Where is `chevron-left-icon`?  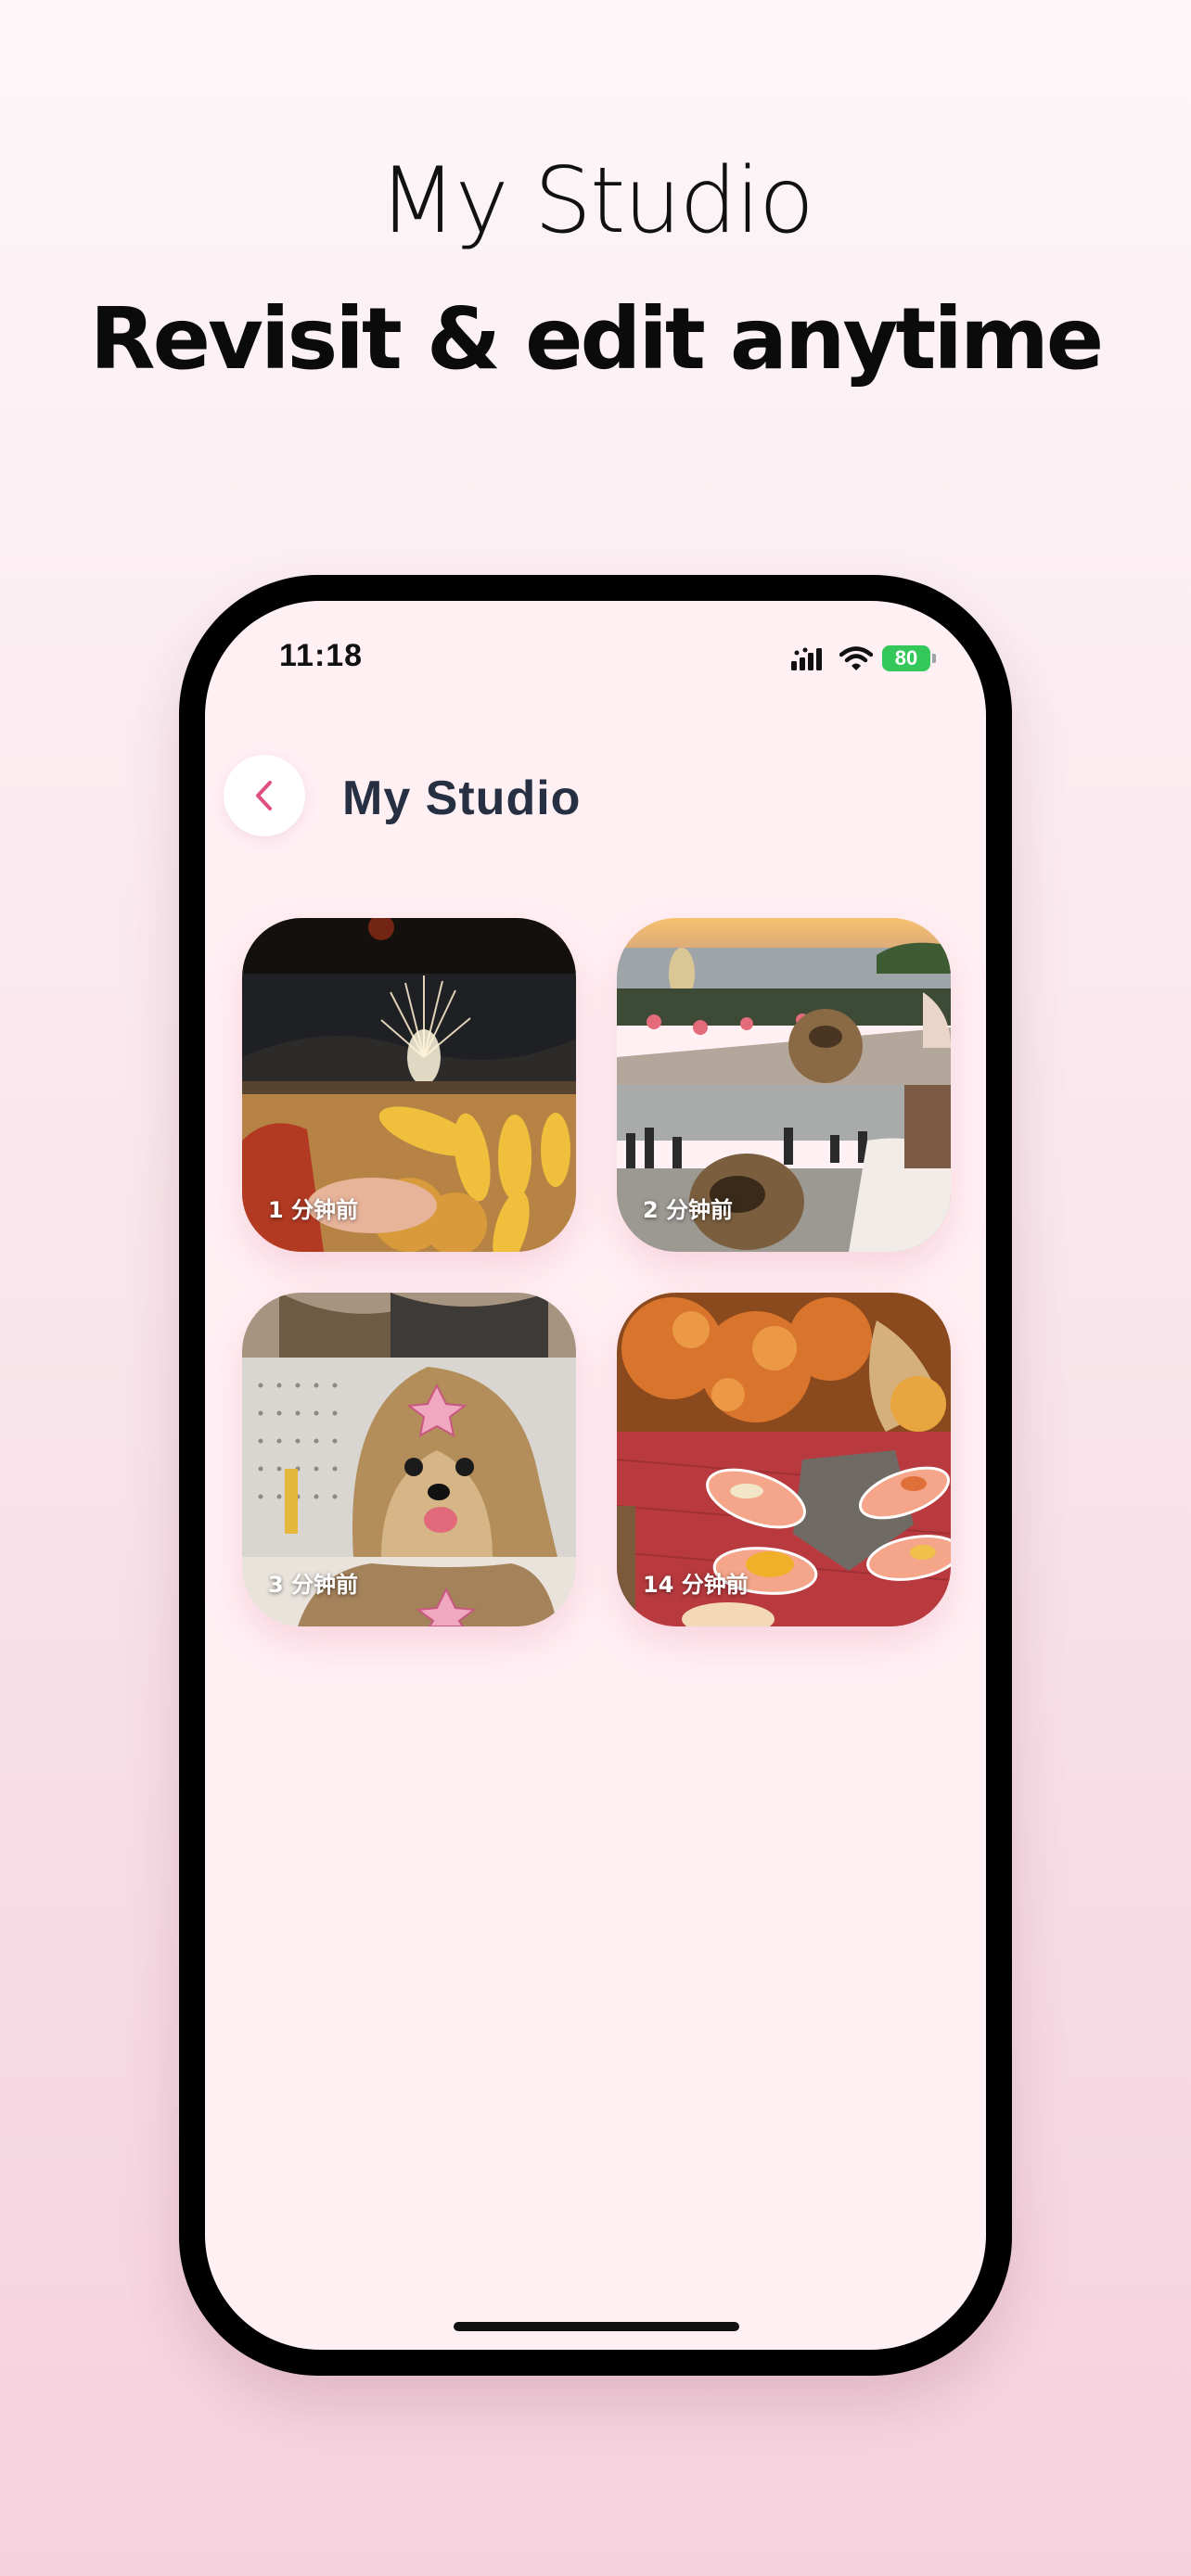
chevron-left-icon is located at coordinates (264, 796).